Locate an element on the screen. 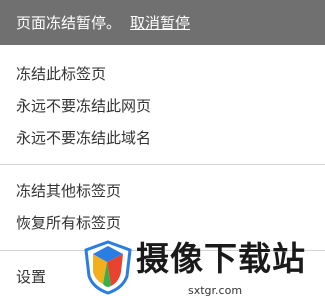  cancel-pause-link: 取消暂停 is located at coordinates (160, 22).